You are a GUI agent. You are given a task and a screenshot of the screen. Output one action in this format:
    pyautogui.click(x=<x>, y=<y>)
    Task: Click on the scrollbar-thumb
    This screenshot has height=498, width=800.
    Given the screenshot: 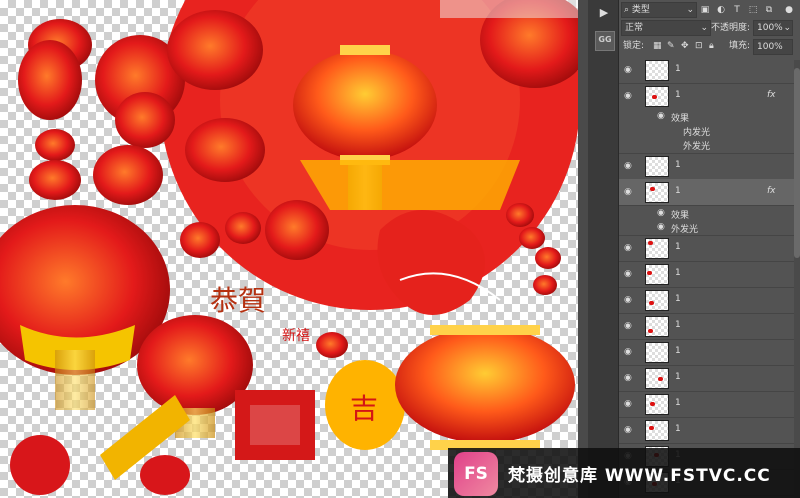 What is the action you would take?
    pyautogui.click(x=797, y=163)
    